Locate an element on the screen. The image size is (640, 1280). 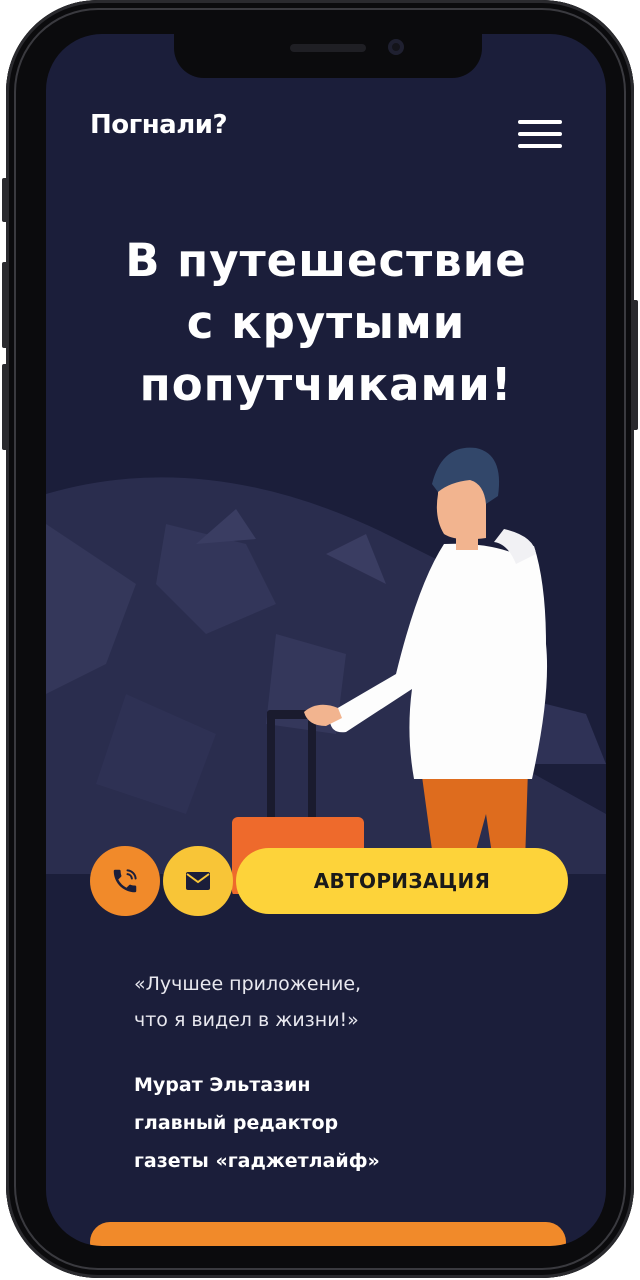
hero-title: В путешествие с крутыми попутчиками! is located at coordinates (326, 323).